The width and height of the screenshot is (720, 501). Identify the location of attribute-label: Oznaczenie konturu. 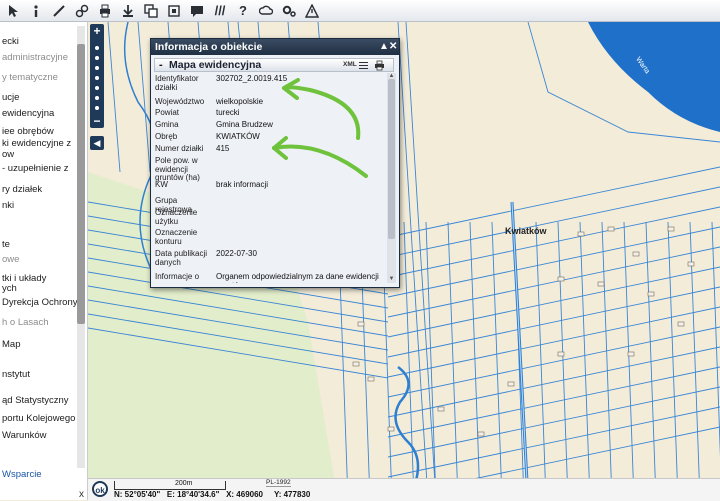
(176, 237).